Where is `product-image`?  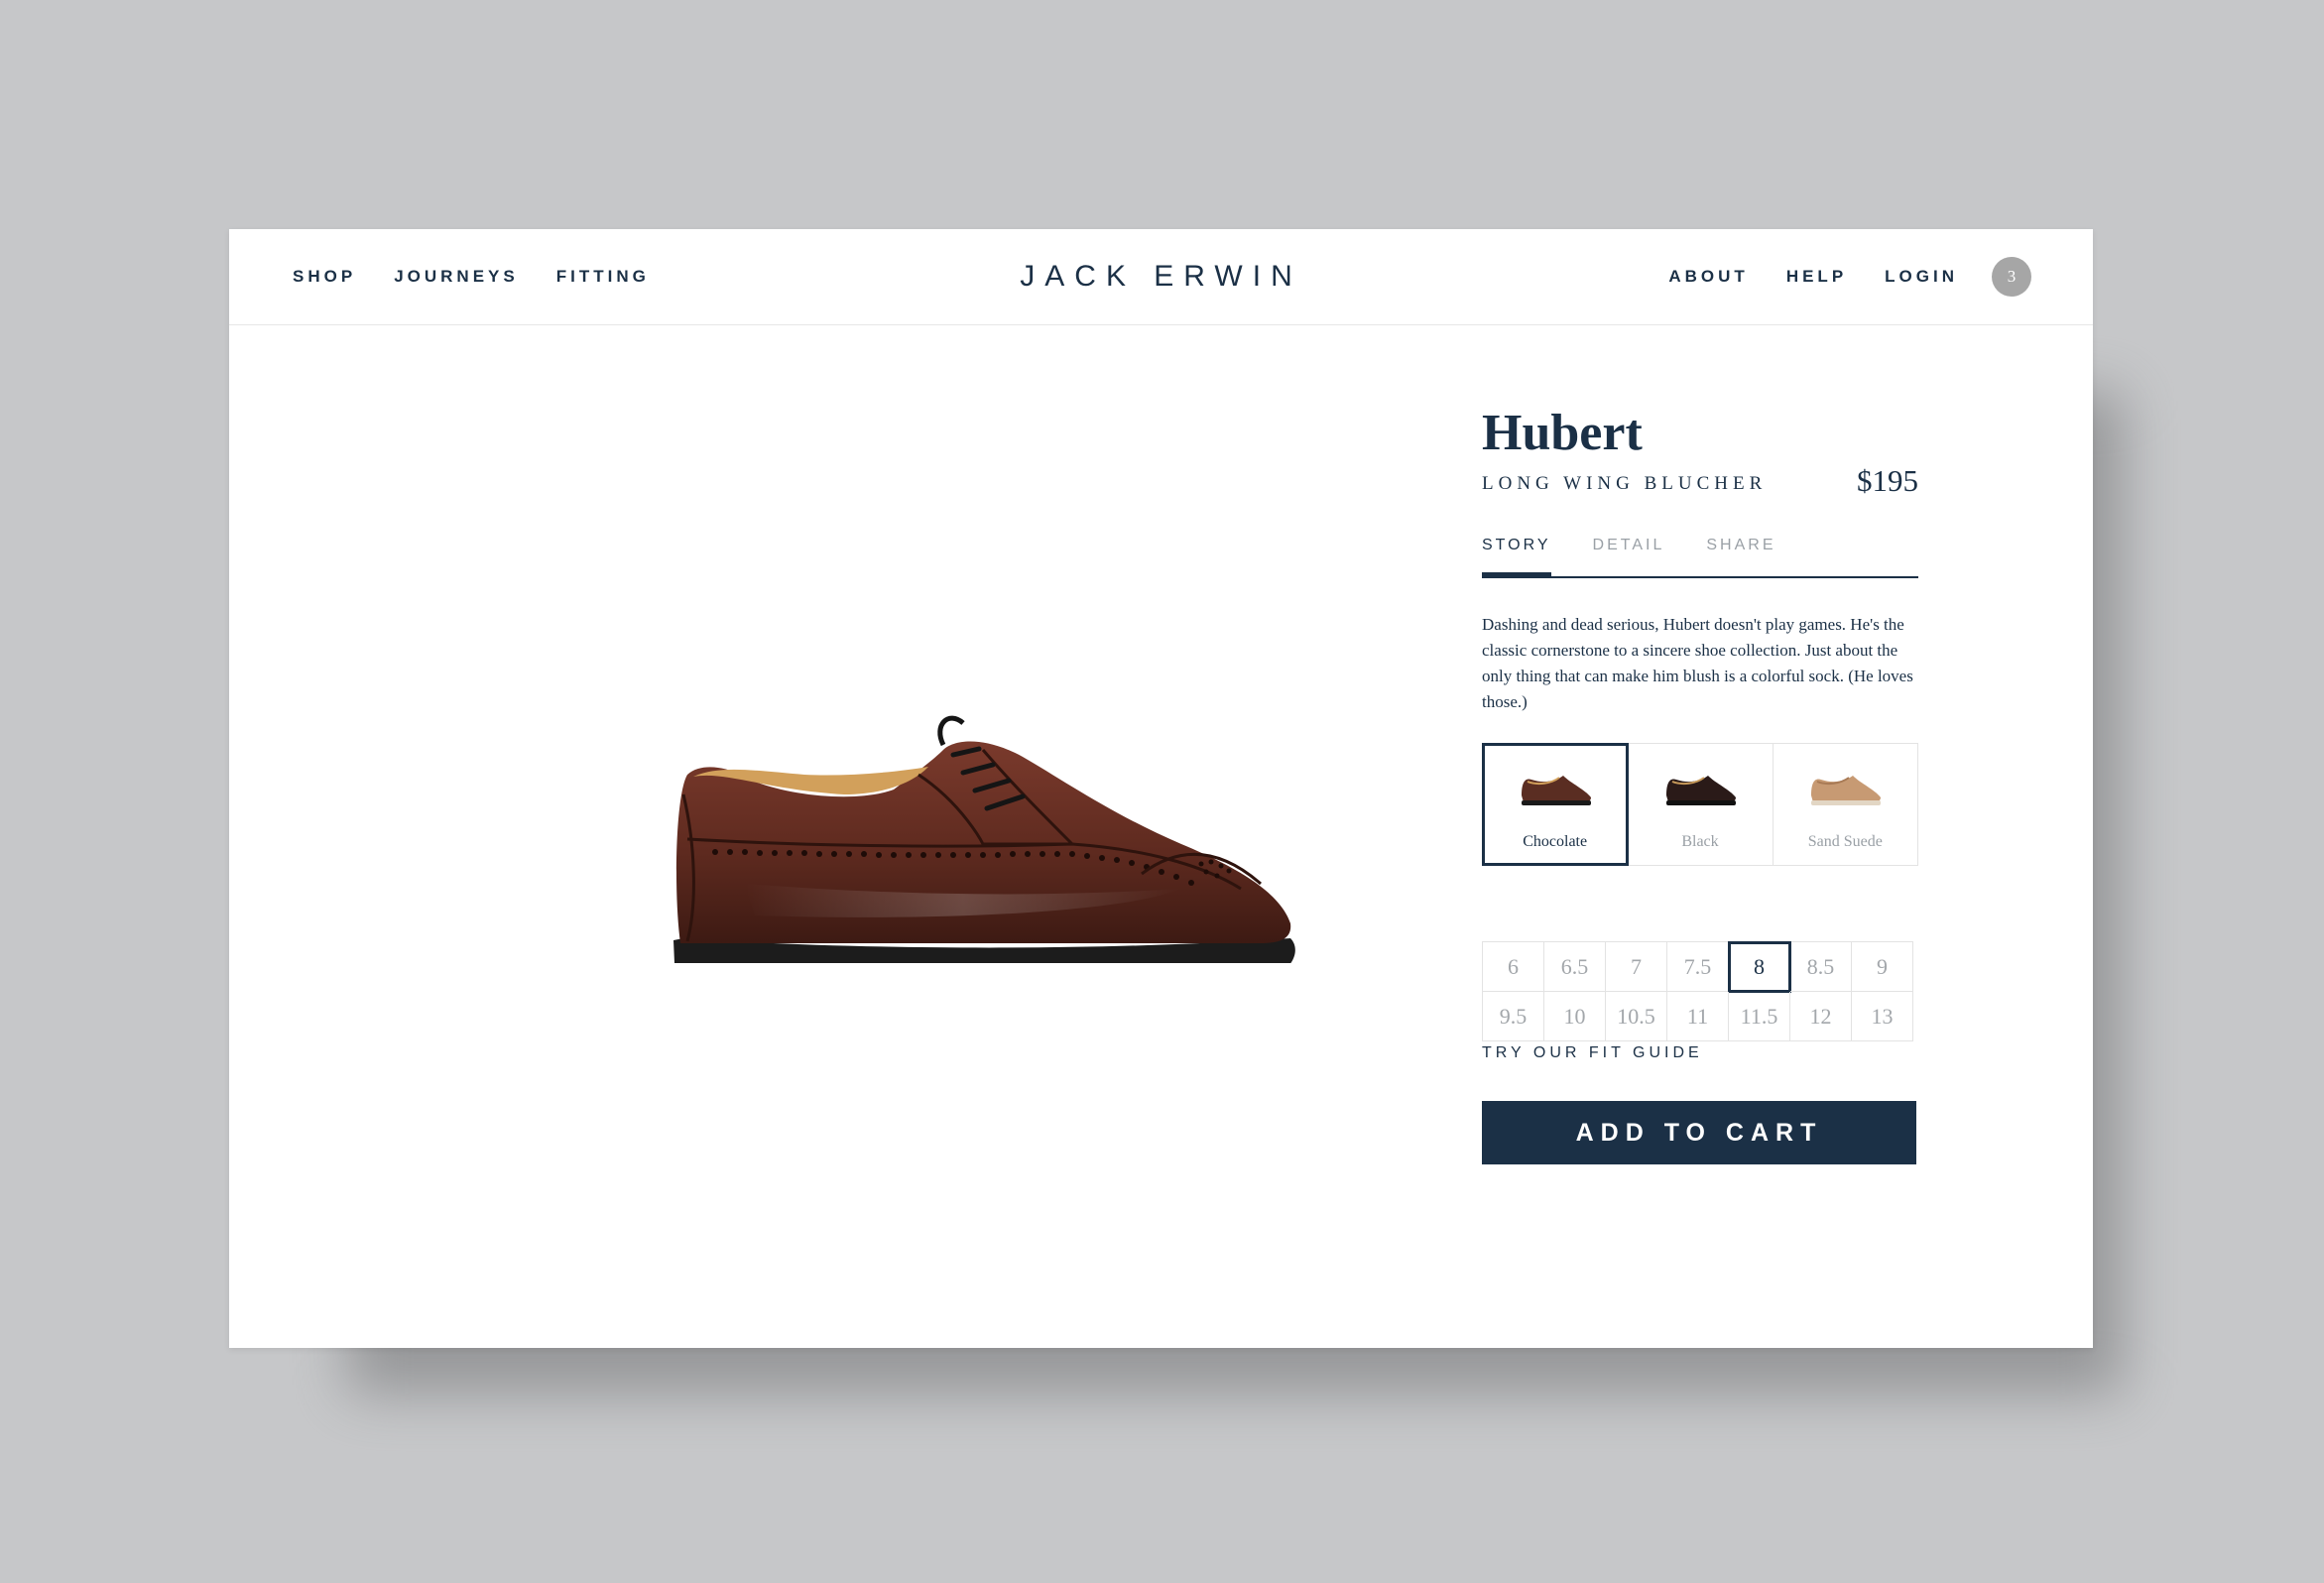
product-image is located at coordinates (984, 839).